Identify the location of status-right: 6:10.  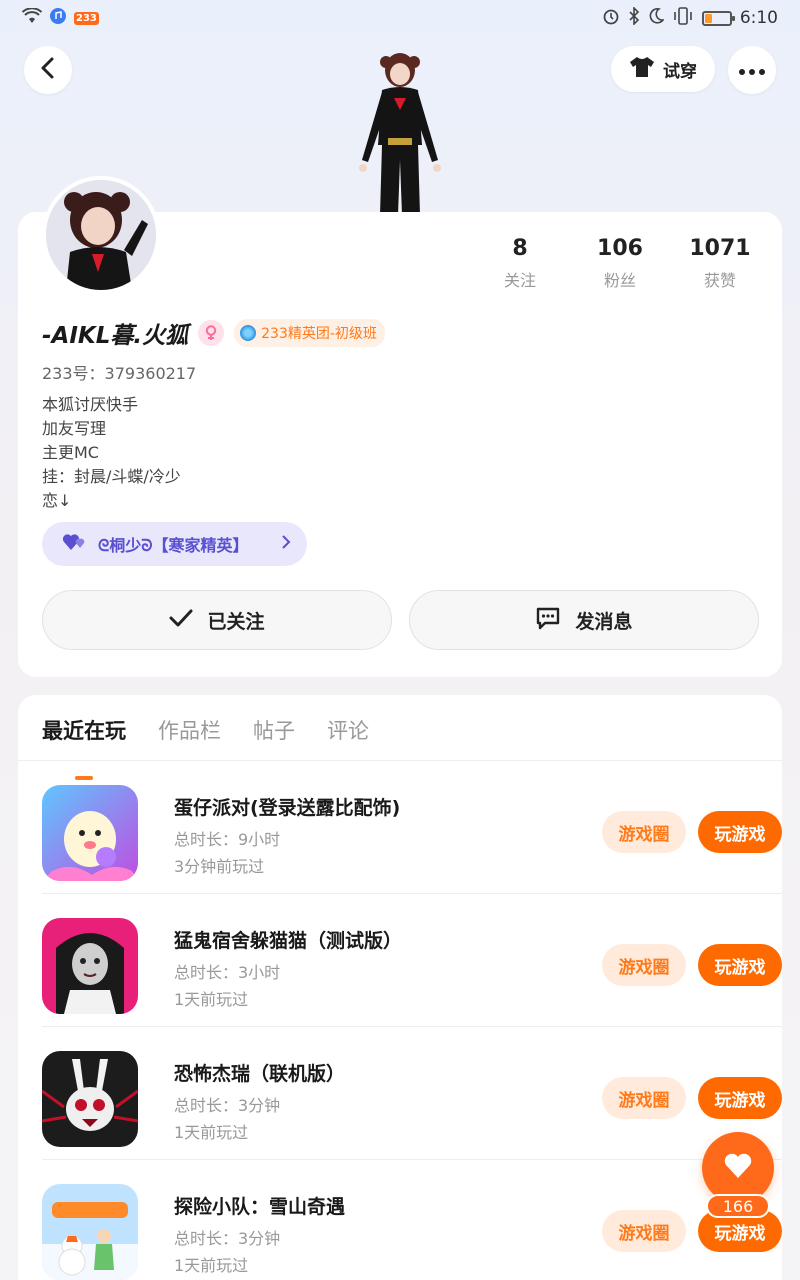
(690, 17).